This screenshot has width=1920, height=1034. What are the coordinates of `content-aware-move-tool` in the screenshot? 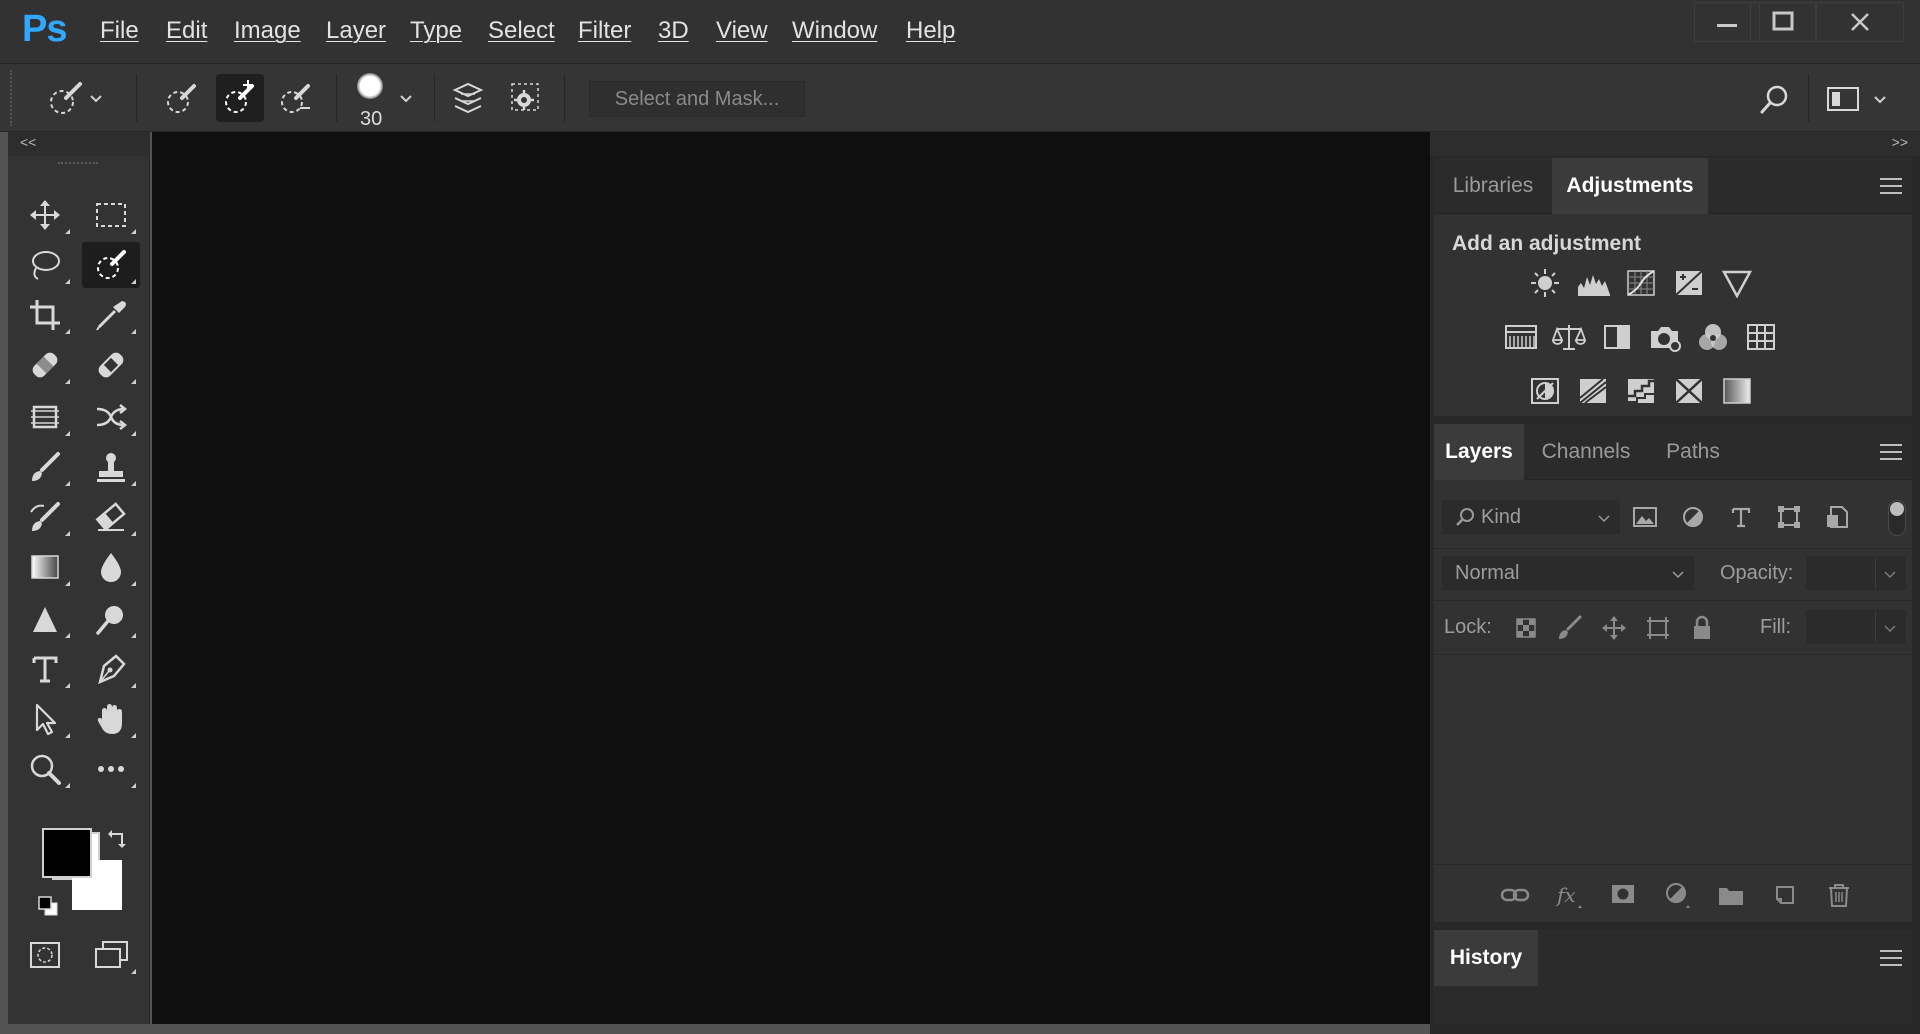 It's located at (111, 417).